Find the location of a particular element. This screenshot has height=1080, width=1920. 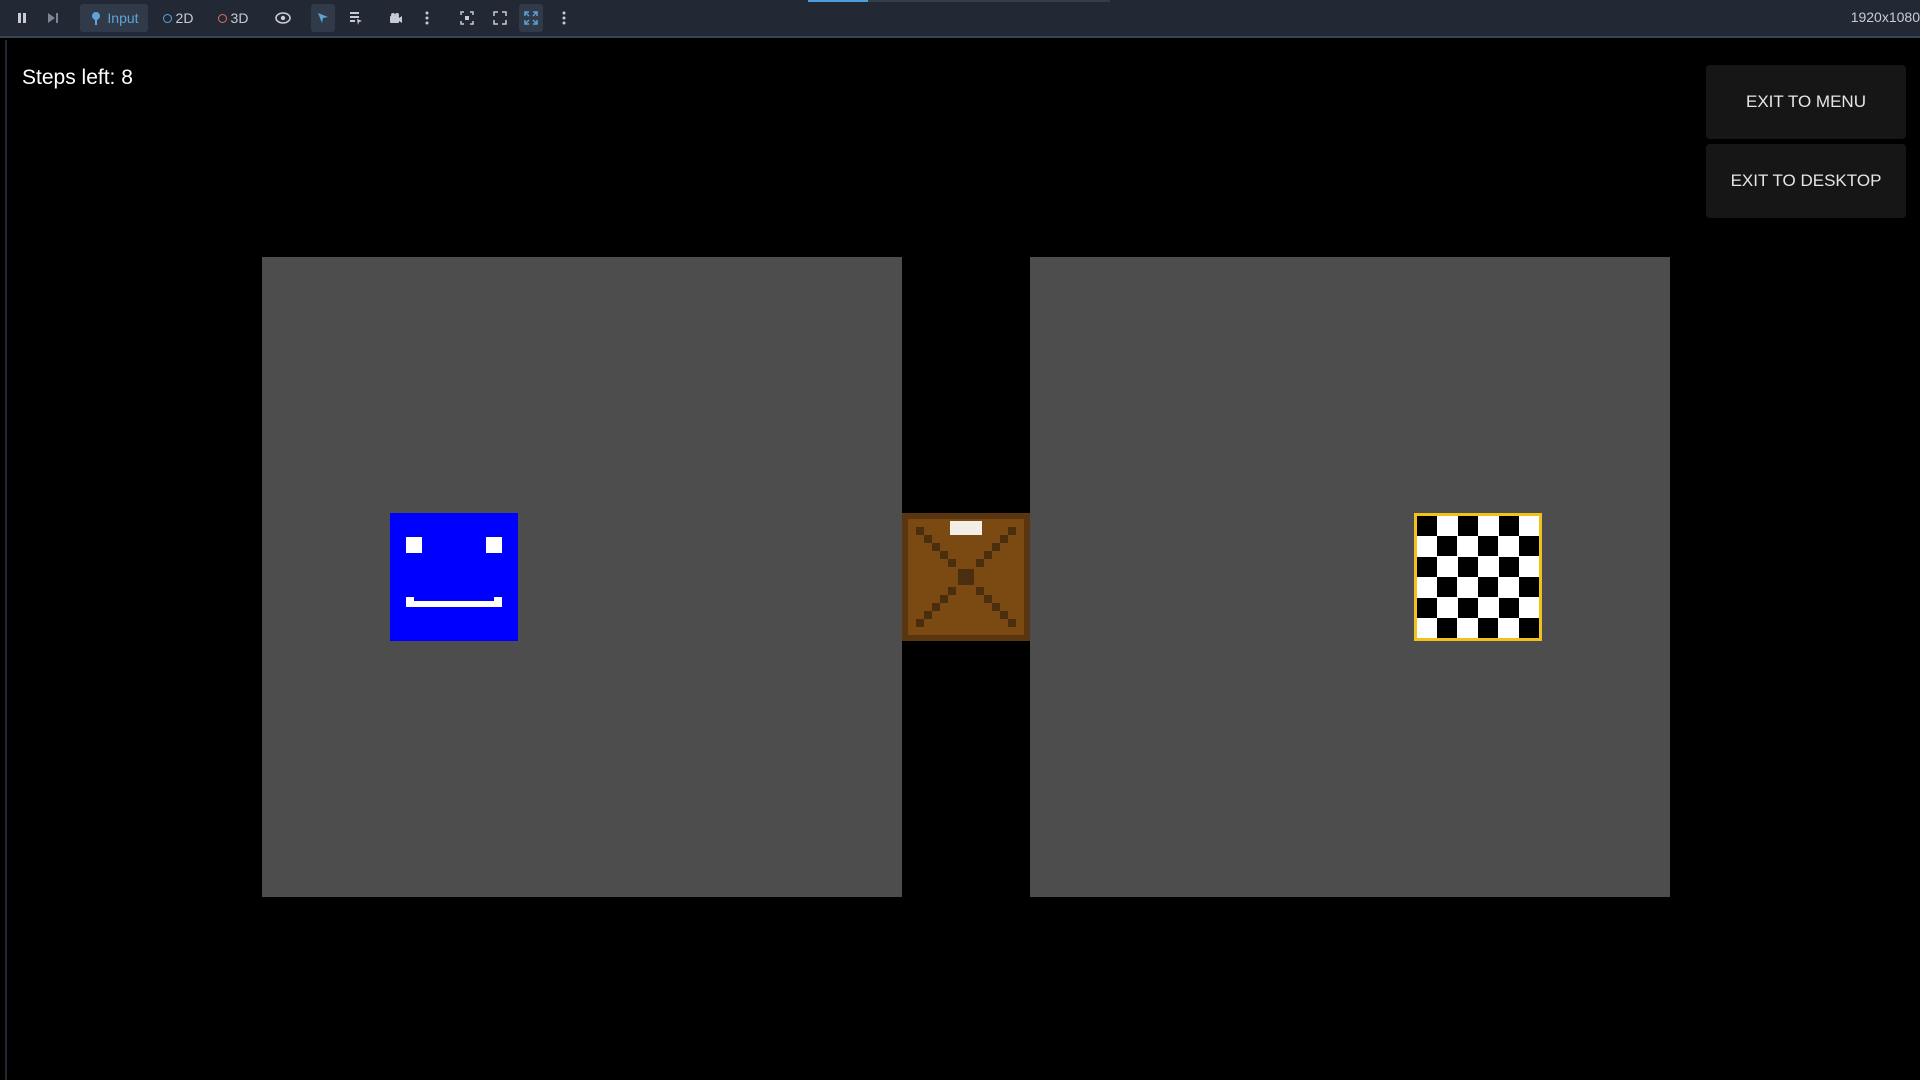

exit-to-desktop-button: EXIT TO DESKTOP is located at coordinates (1806, 181).